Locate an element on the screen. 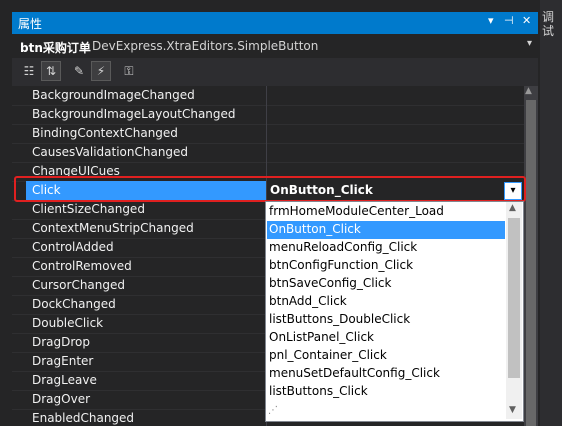  handler-option: frmHomeModuleCenter_Load is located at coordinates (386, 212).